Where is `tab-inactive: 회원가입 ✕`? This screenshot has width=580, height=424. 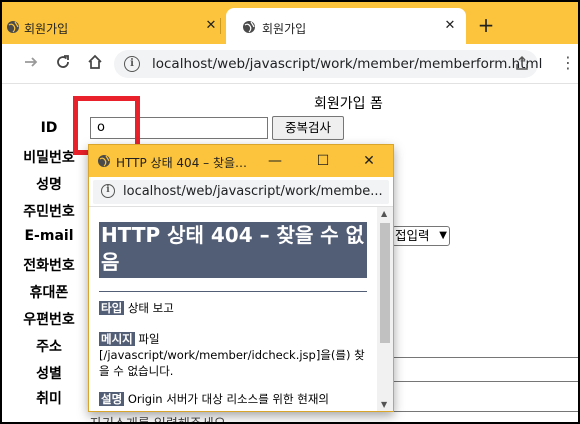 tab-inactive: 회원가입 ✕ is located at coordinates (113, 26).